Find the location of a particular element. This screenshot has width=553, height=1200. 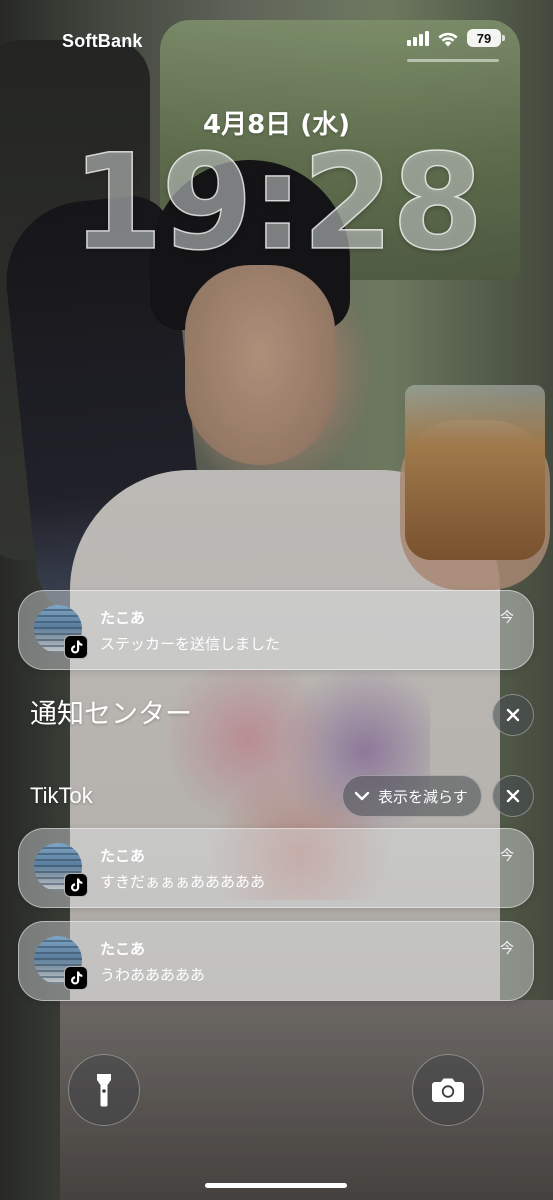

show-less-label: 表示を減らす is located at coordinates (423, 796).